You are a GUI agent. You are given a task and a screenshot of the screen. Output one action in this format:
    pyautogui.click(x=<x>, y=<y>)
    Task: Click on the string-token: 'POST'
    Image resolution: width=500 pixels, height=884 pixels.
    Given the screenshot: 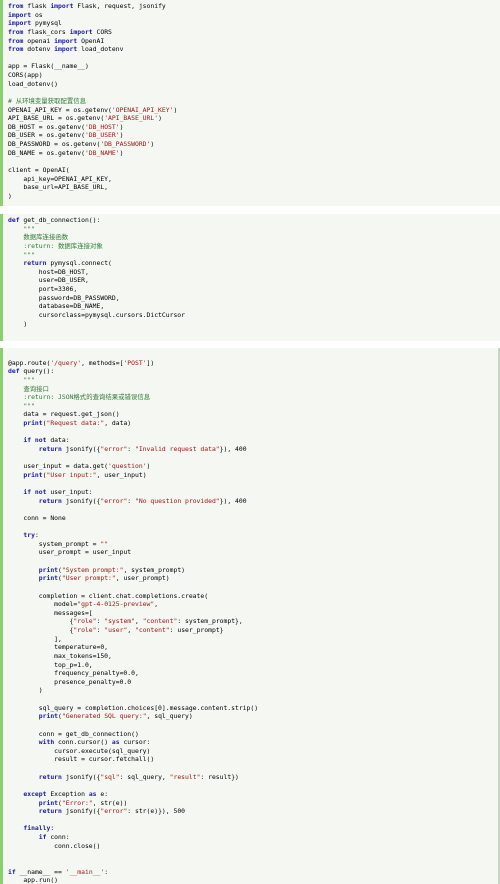 What is the action you would take?
    pyautogui.click(x=135, y=362)
    